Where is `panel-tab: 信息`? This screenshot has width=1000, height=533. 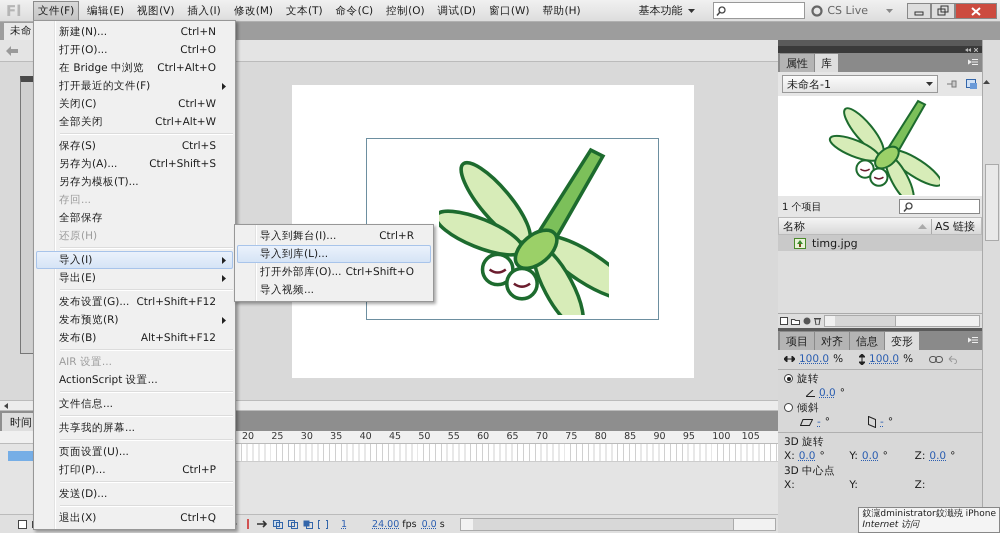 panel-tab: 信息 is located at coordinates (867, 341).